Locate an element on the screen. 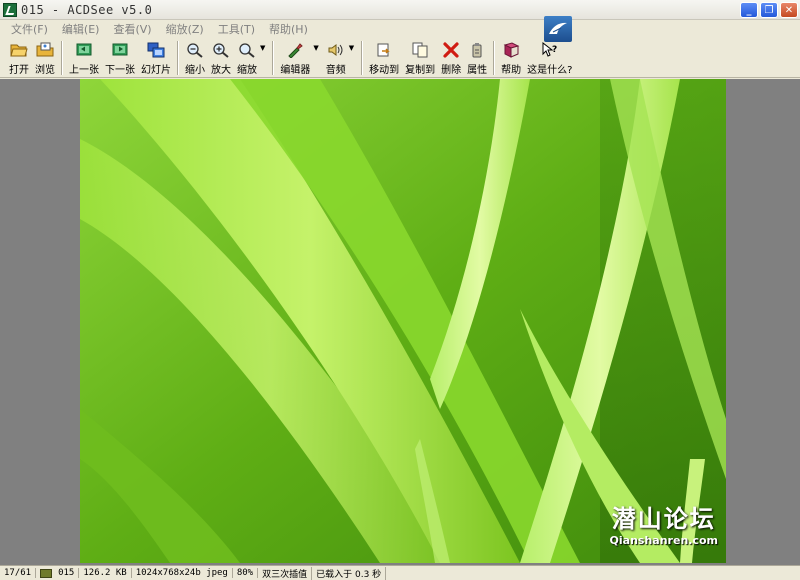  copy-to-button: 复制到 is located at coordinates (420, 57).